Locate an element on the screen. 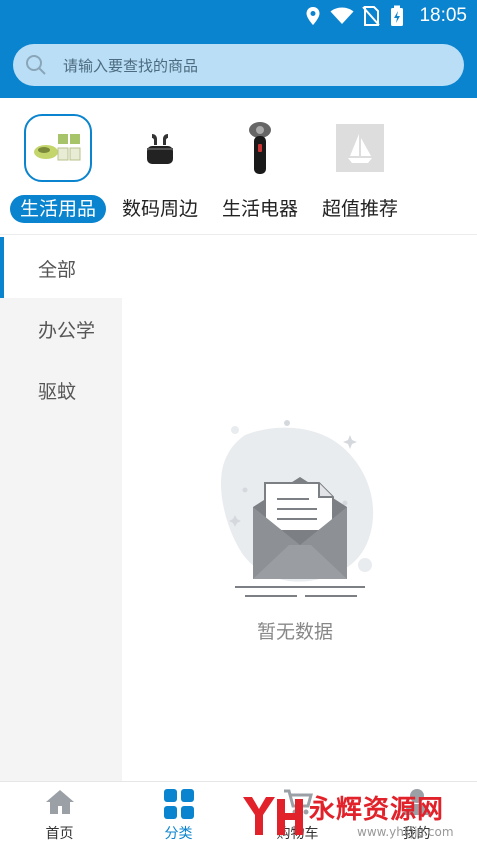  clock: 18:05 is located at coordinates (443, 15).